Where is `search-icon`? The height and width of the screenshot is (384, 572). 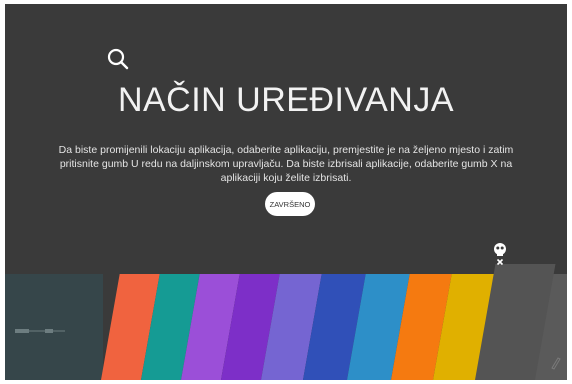 search-icon is located at coordinates (118, 59).